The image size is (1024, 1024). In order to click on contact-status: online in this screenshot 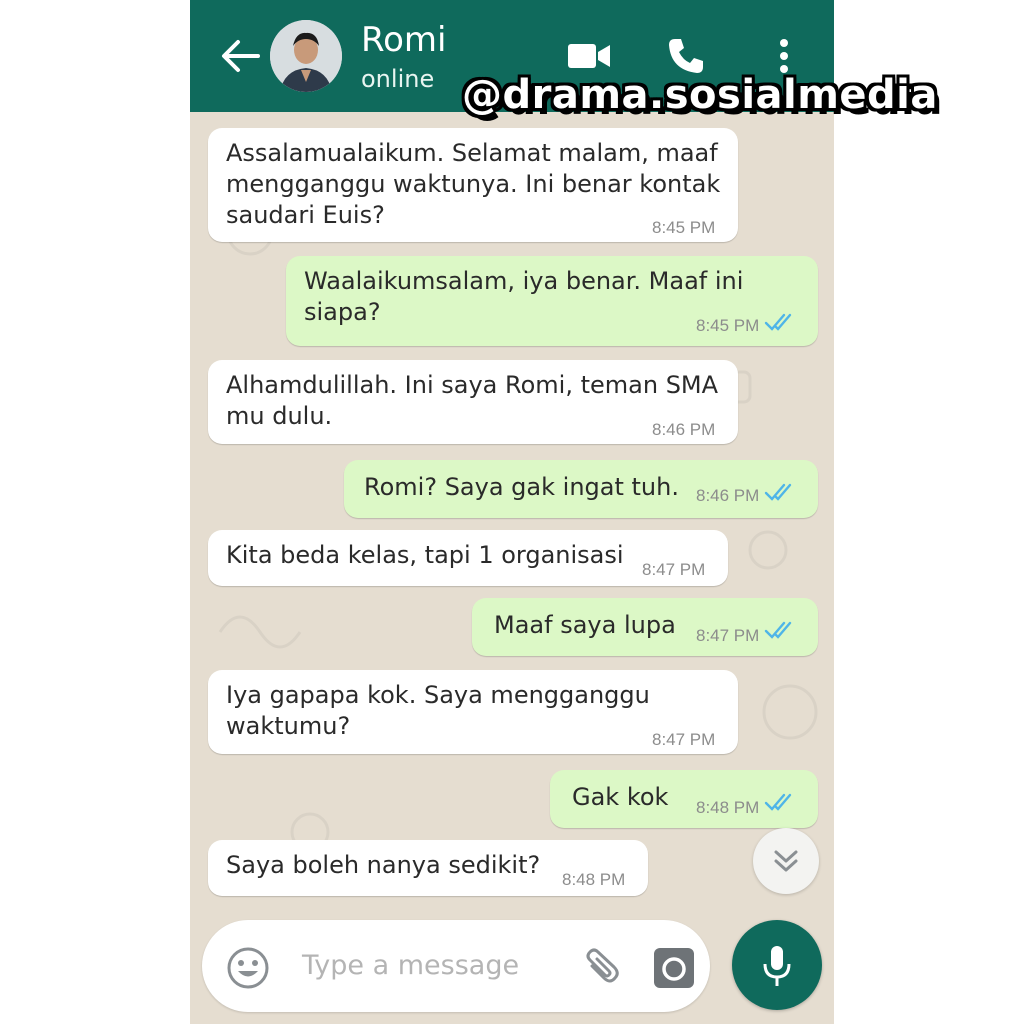, I will do `click(398, 79)`.